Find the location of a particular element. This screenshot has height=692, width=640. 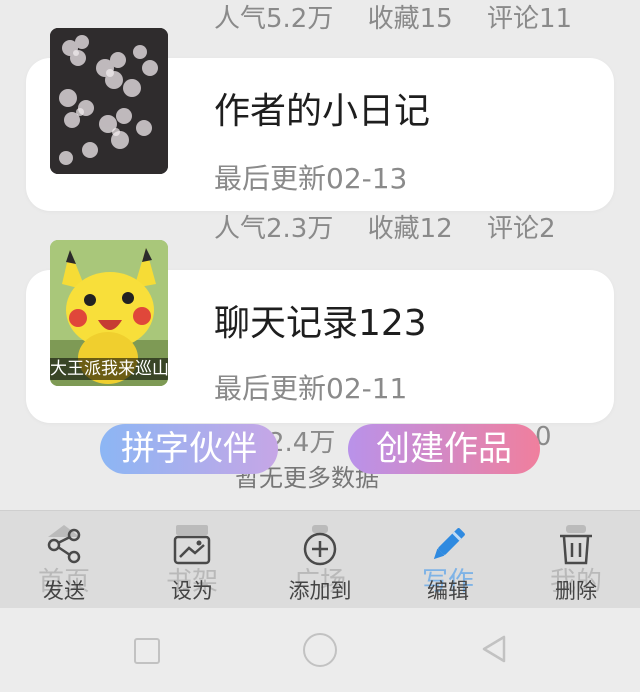

add-to-button: 广场 添加到 is located at coordinates (320, 560).